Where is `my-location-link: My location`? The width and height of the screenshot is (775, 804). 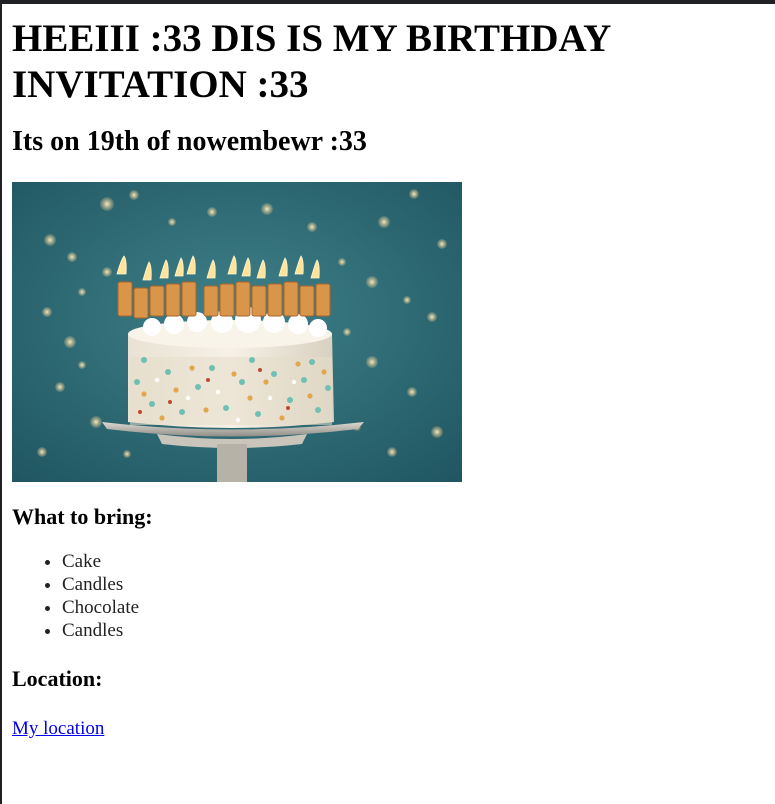
my-location-link: My location is located at coordinates (58, 728).